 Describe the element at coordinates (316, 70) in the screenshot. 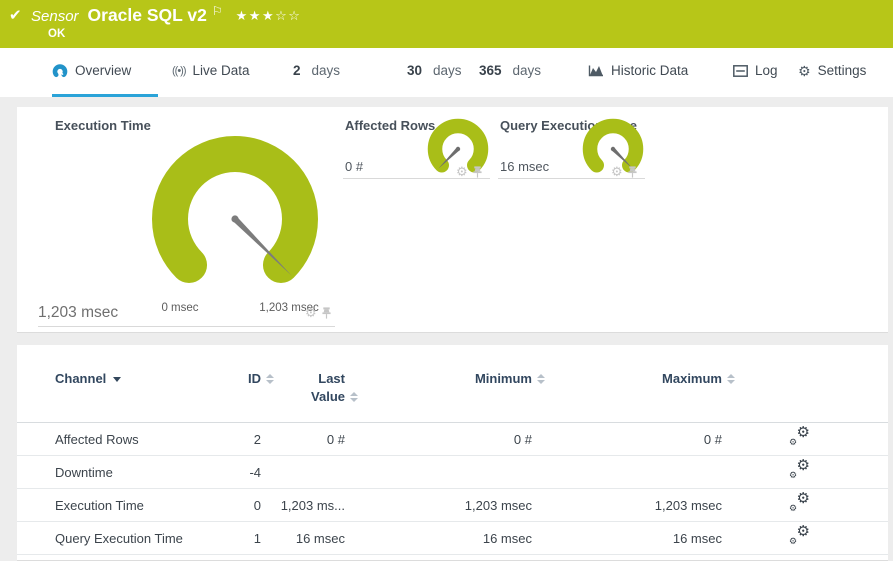

I see `tab-2-days: 2 days` at that location.